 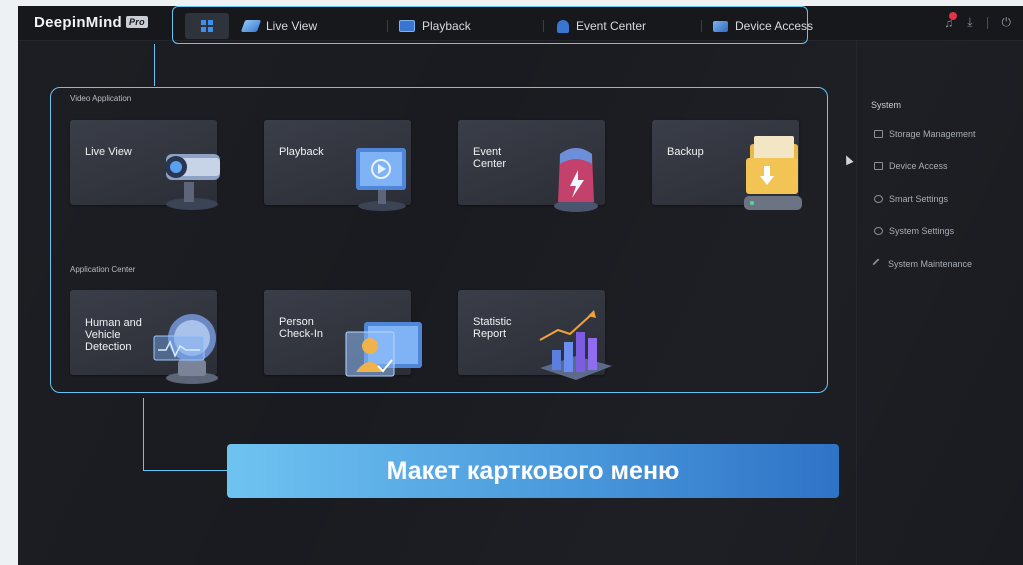 What do you see at coordinates (337, 165) in the screenshot?
I see `card-playback: Playback` at bounding box center [337, 165].